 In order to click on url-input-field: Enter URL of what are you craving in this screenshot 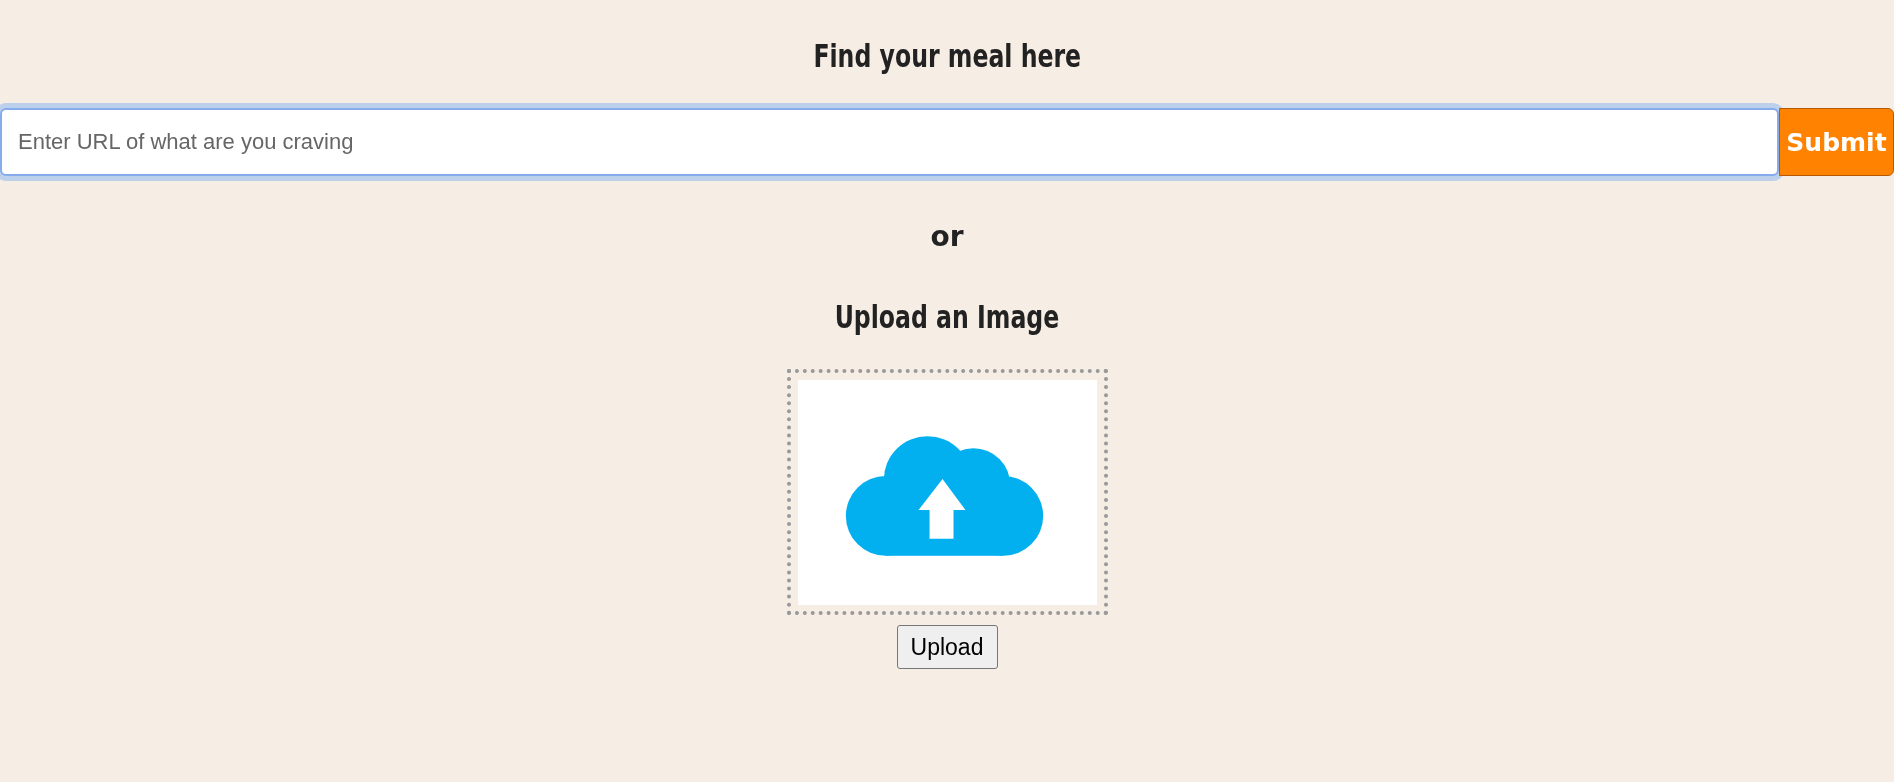, I will do `click(889, 142)`.